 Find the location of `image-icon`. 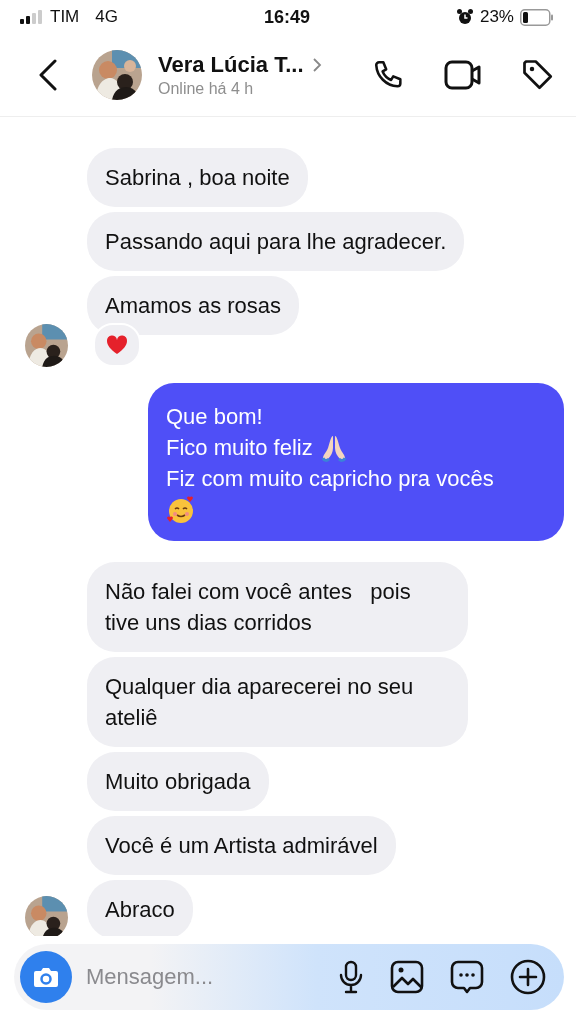

image-icon is located at coordinates (407, 977).